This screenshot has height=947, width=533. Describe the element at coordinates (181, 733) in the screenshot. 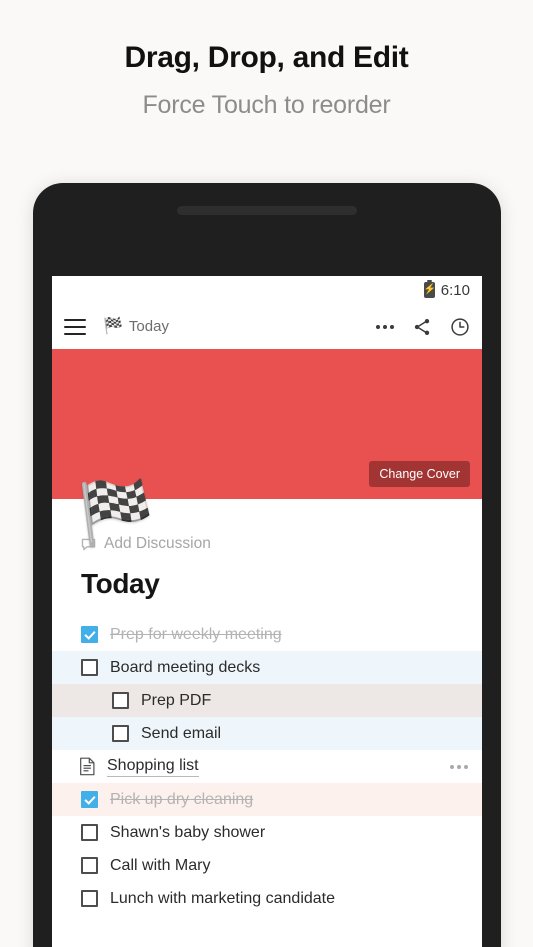

I see `task-label: Send email` at that location.